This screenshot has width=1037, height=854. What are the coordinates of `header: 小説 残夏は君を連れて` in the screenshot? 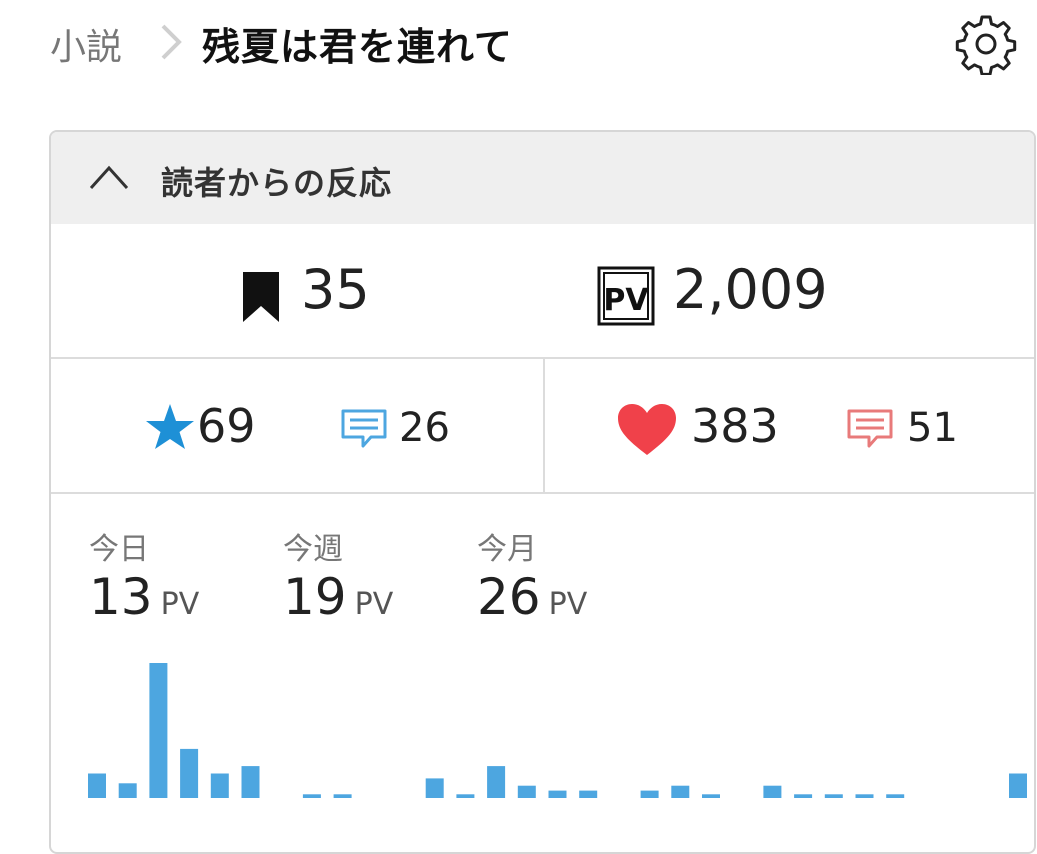 It's located at (518, 45).